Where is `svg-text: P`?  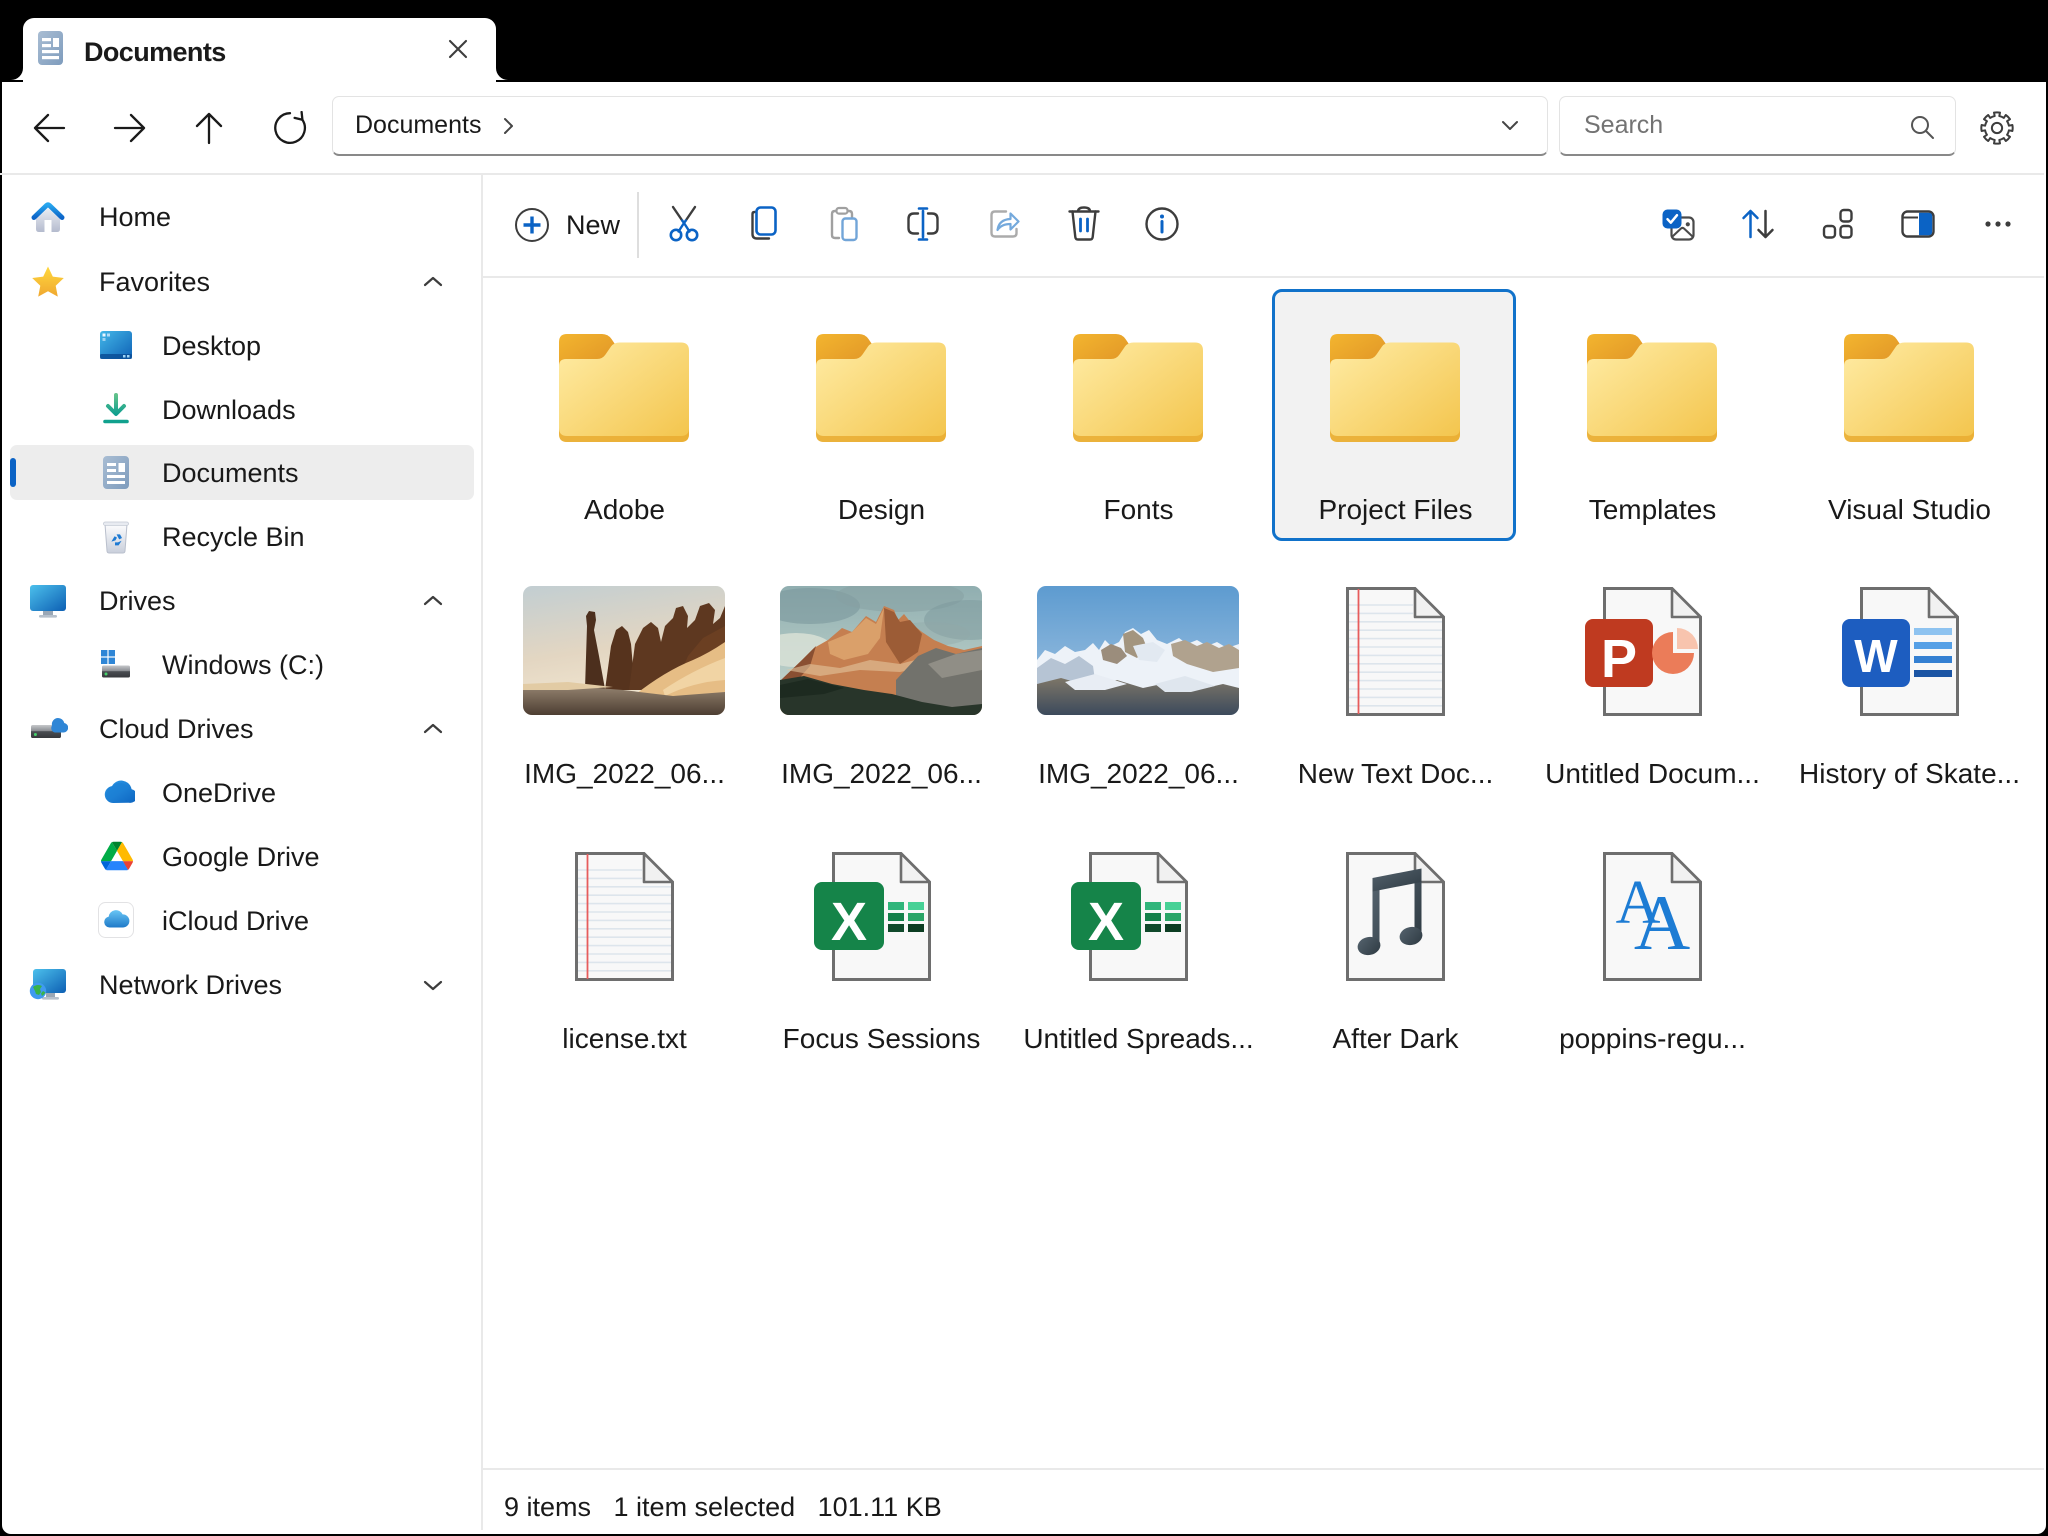 svg-text: P is located at coordinates (1619, 659).